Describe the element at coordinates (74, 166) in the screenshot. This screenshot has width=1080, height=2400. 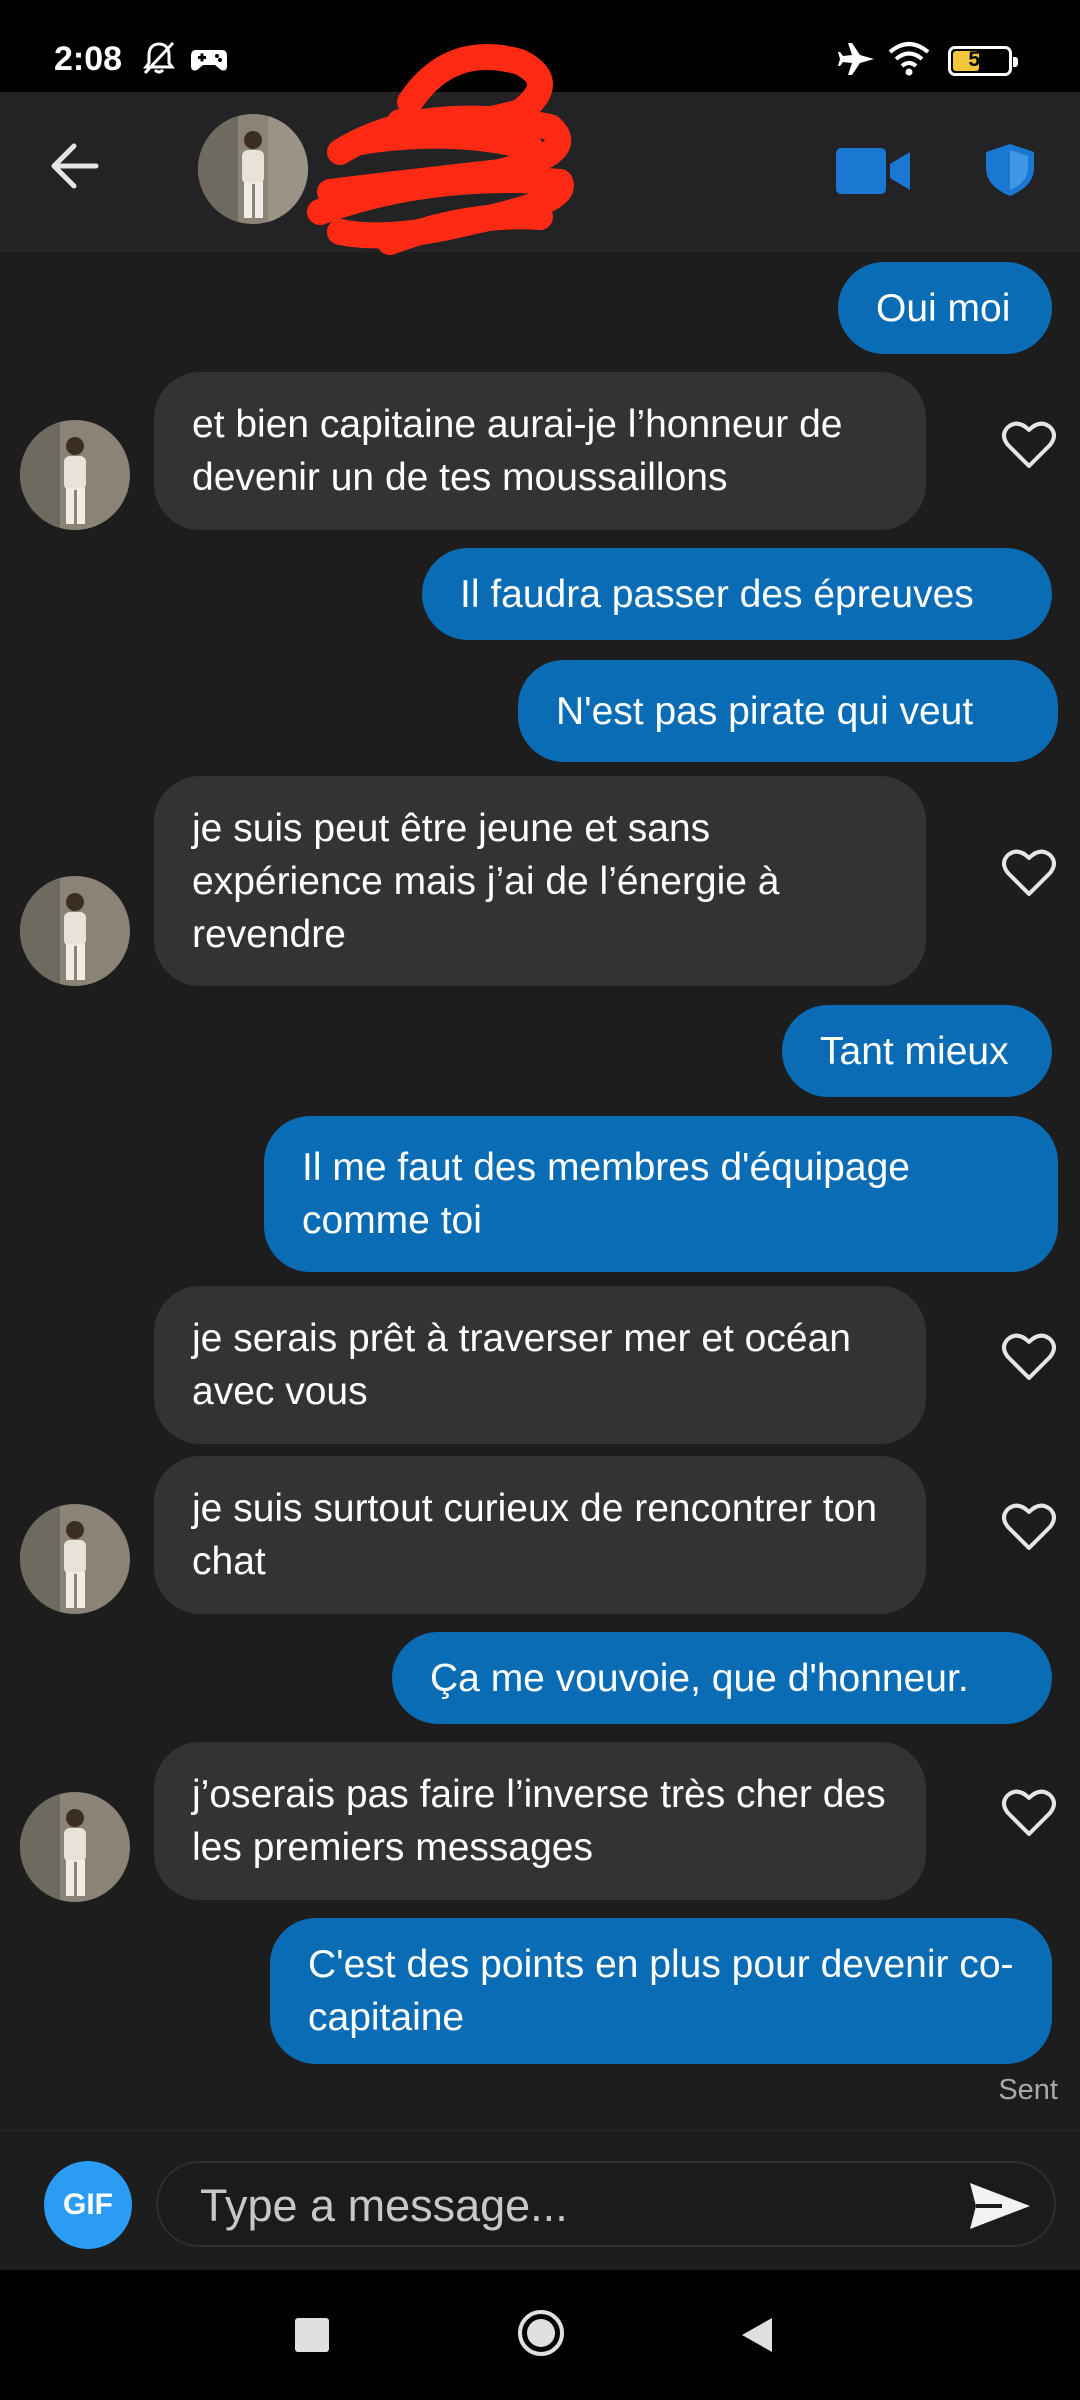
I see `back-arrow-icon` at that location.